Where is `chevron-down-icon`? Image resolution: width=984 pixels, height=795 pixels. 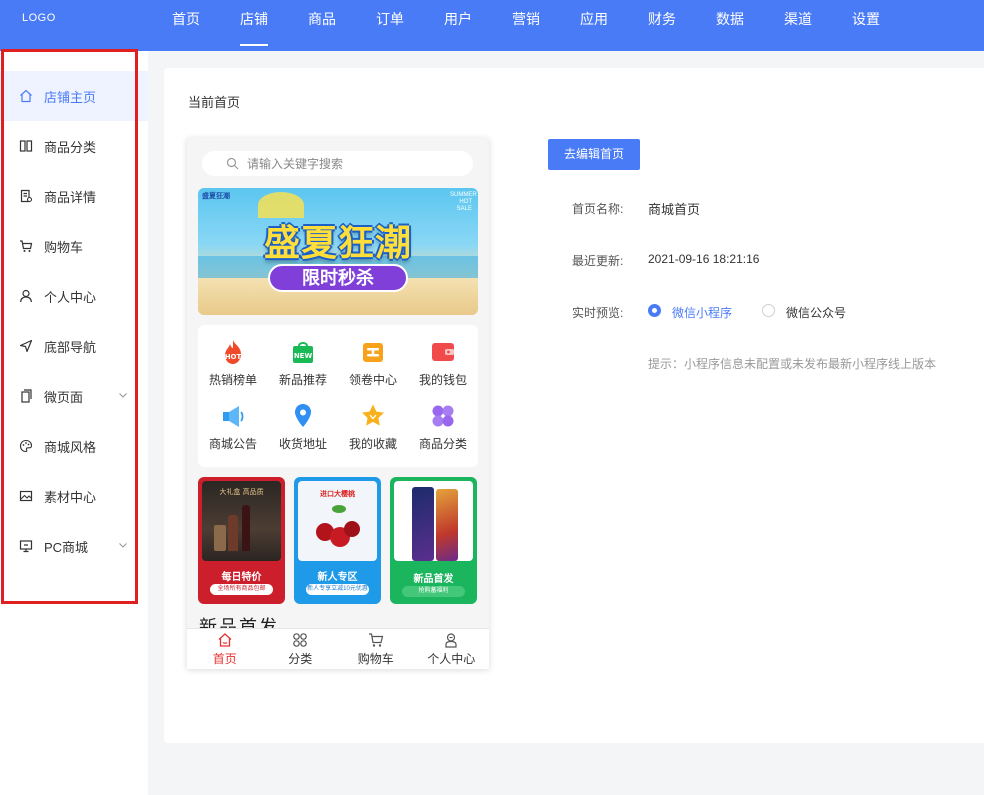
chevron-down-icon is located at coordinates (123, 395).